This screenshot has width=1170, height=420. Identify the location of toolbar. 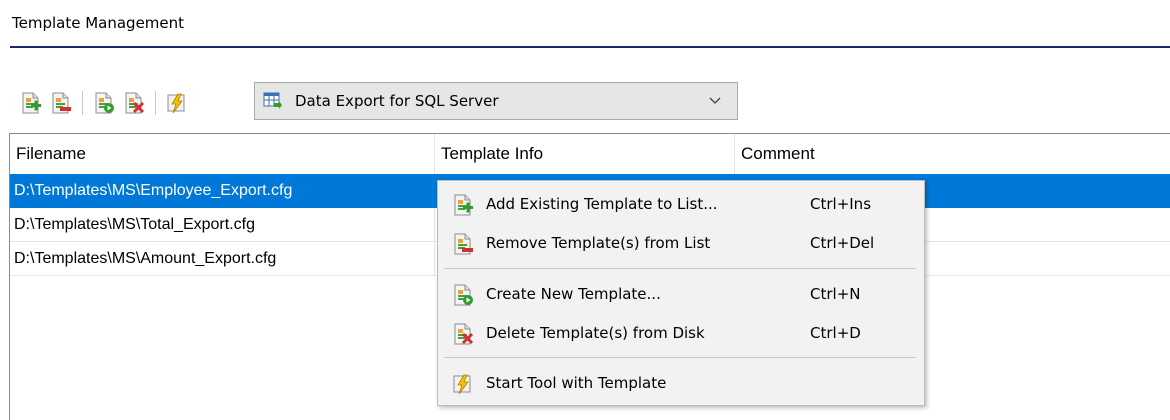
(104, 103).